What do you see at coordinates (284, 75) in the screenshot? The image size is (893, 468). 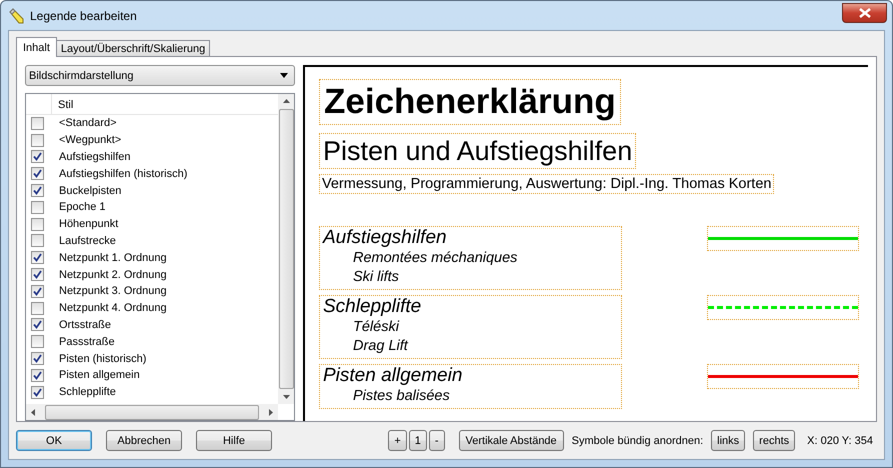 I see `caret-icon` at bounding box center [284, 75].